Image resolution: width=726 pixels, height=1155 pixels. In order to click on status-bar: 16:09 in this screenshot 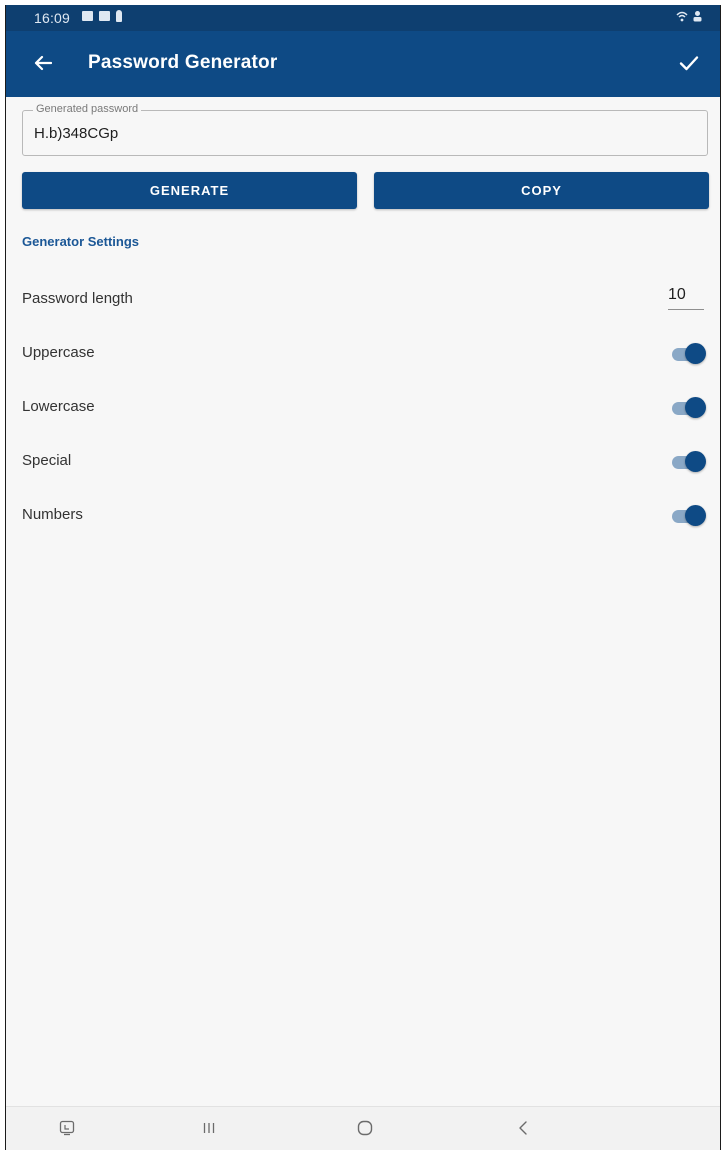, I will do `click(363, 18)`.